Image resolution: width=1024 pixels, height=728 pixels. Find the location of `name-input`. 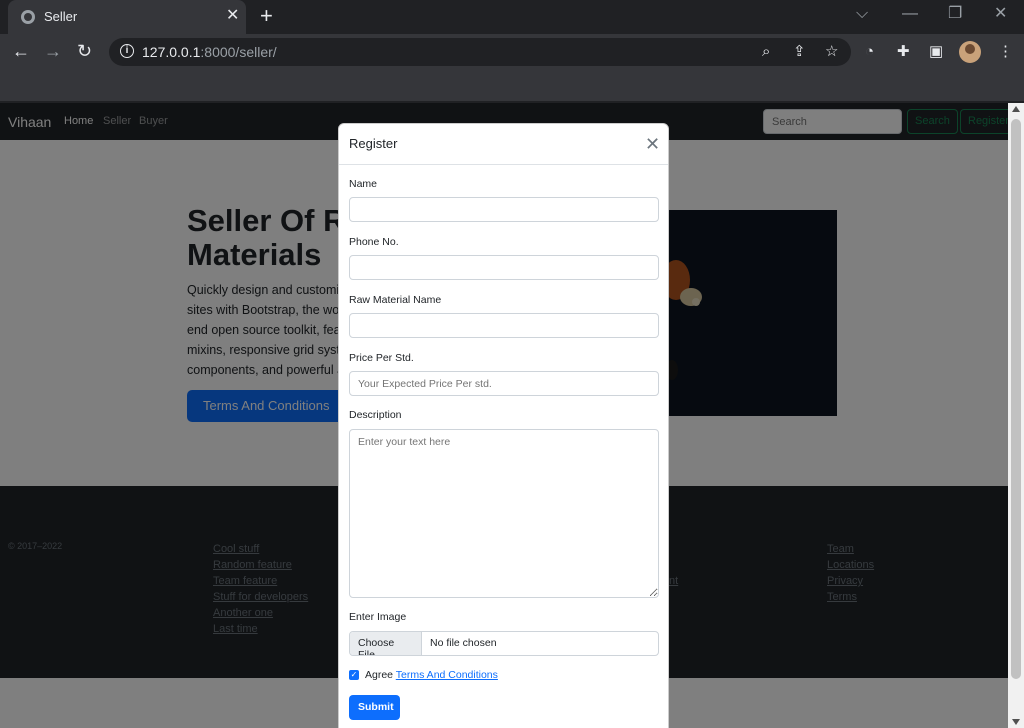

name-input is located at coordinates (504, 209).